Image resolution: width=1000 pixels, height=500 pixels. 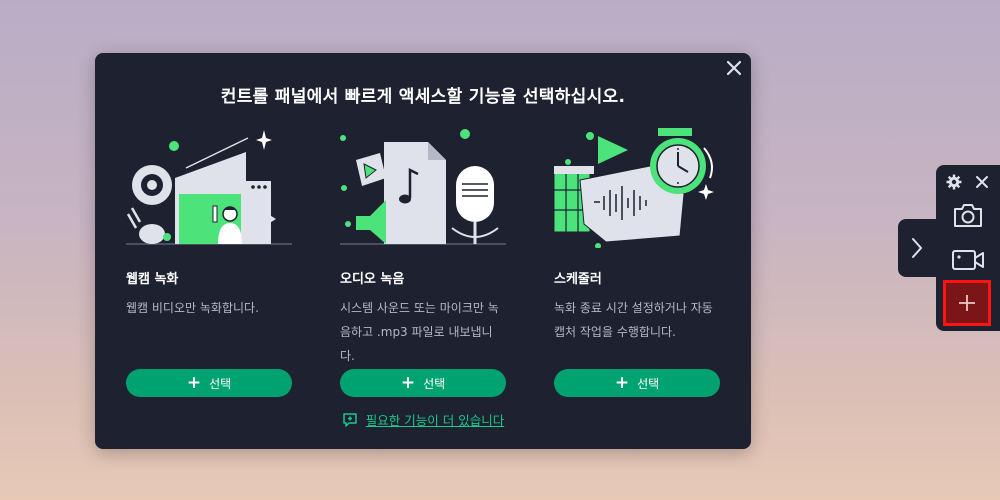 I want to click on card-title: 스케줄러, so click(x=578, y=279).